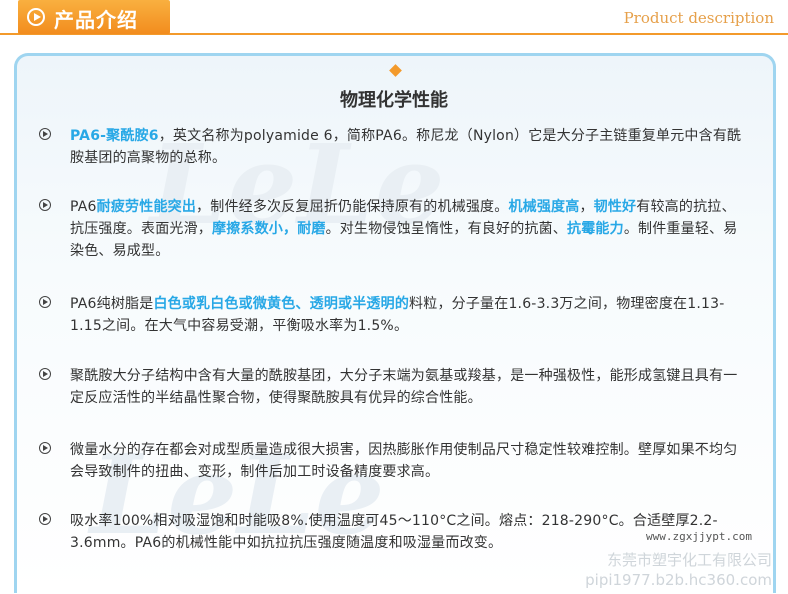 The image size is (788, 594). What do you see at coordinates (699, 536) in the screenshot?
I see `site-watermark: www.zgxjjypt.com` at bounding box center [699, 536].